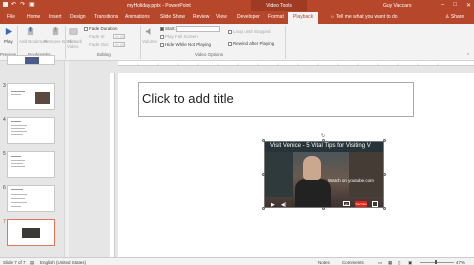 This screenshot has height=265, width=474. I want to click on rewind-after-playing-checkbox: Rewind after Playing, so click(251, 43).